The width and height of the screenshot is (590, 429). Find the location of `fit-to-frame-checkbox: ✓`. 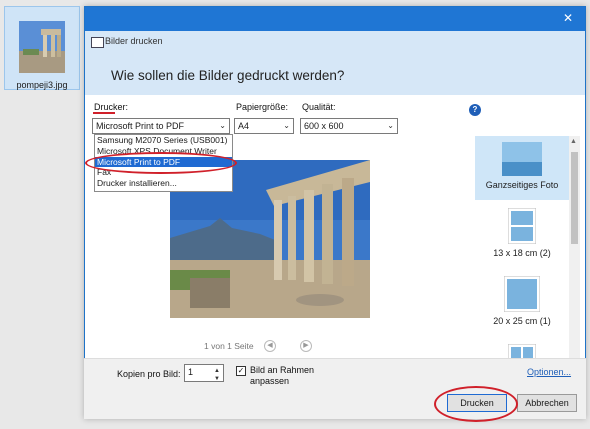

fit-to-frame-checkbox: ✓ is located at coordinates (241, 371).